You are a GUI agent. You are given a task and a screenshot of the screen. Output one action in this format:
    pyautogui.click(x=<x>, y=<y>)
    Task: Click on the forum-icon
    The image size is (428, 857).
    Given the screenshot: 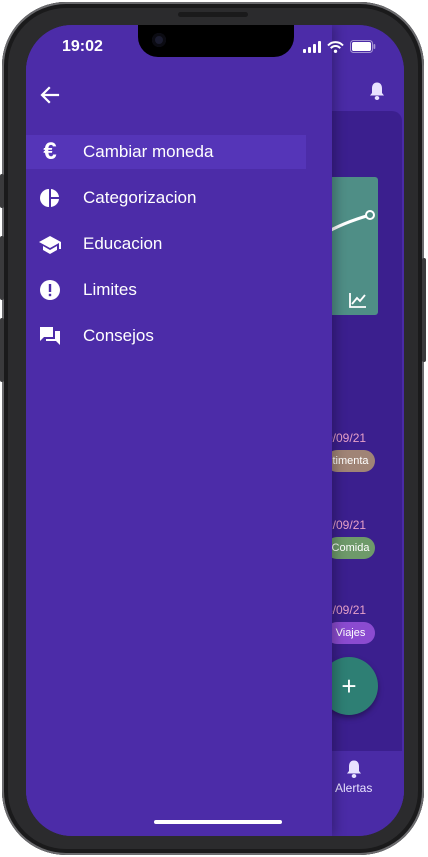 What is the action you would take?
    pyautogui.click(x=50, y=336)
    